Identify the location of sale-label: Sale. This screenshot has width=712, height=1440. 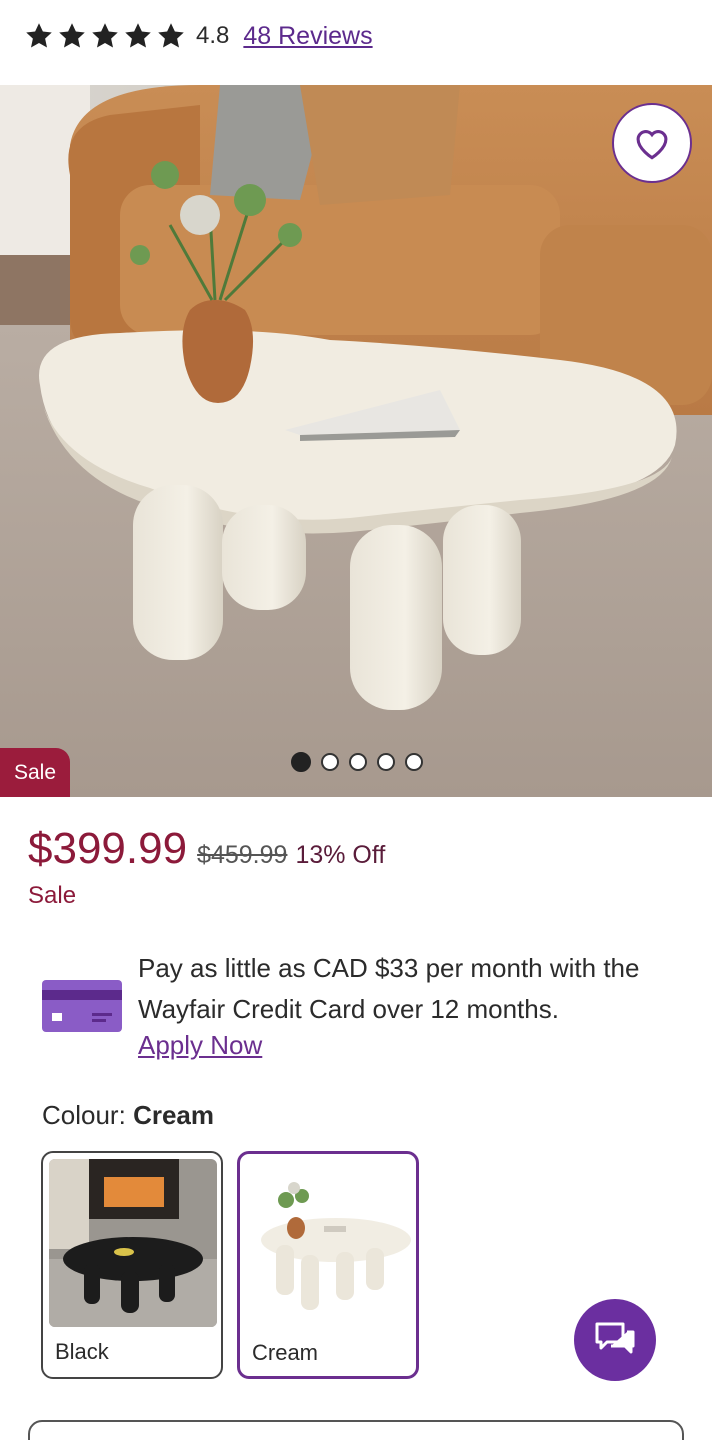
(52, 895).